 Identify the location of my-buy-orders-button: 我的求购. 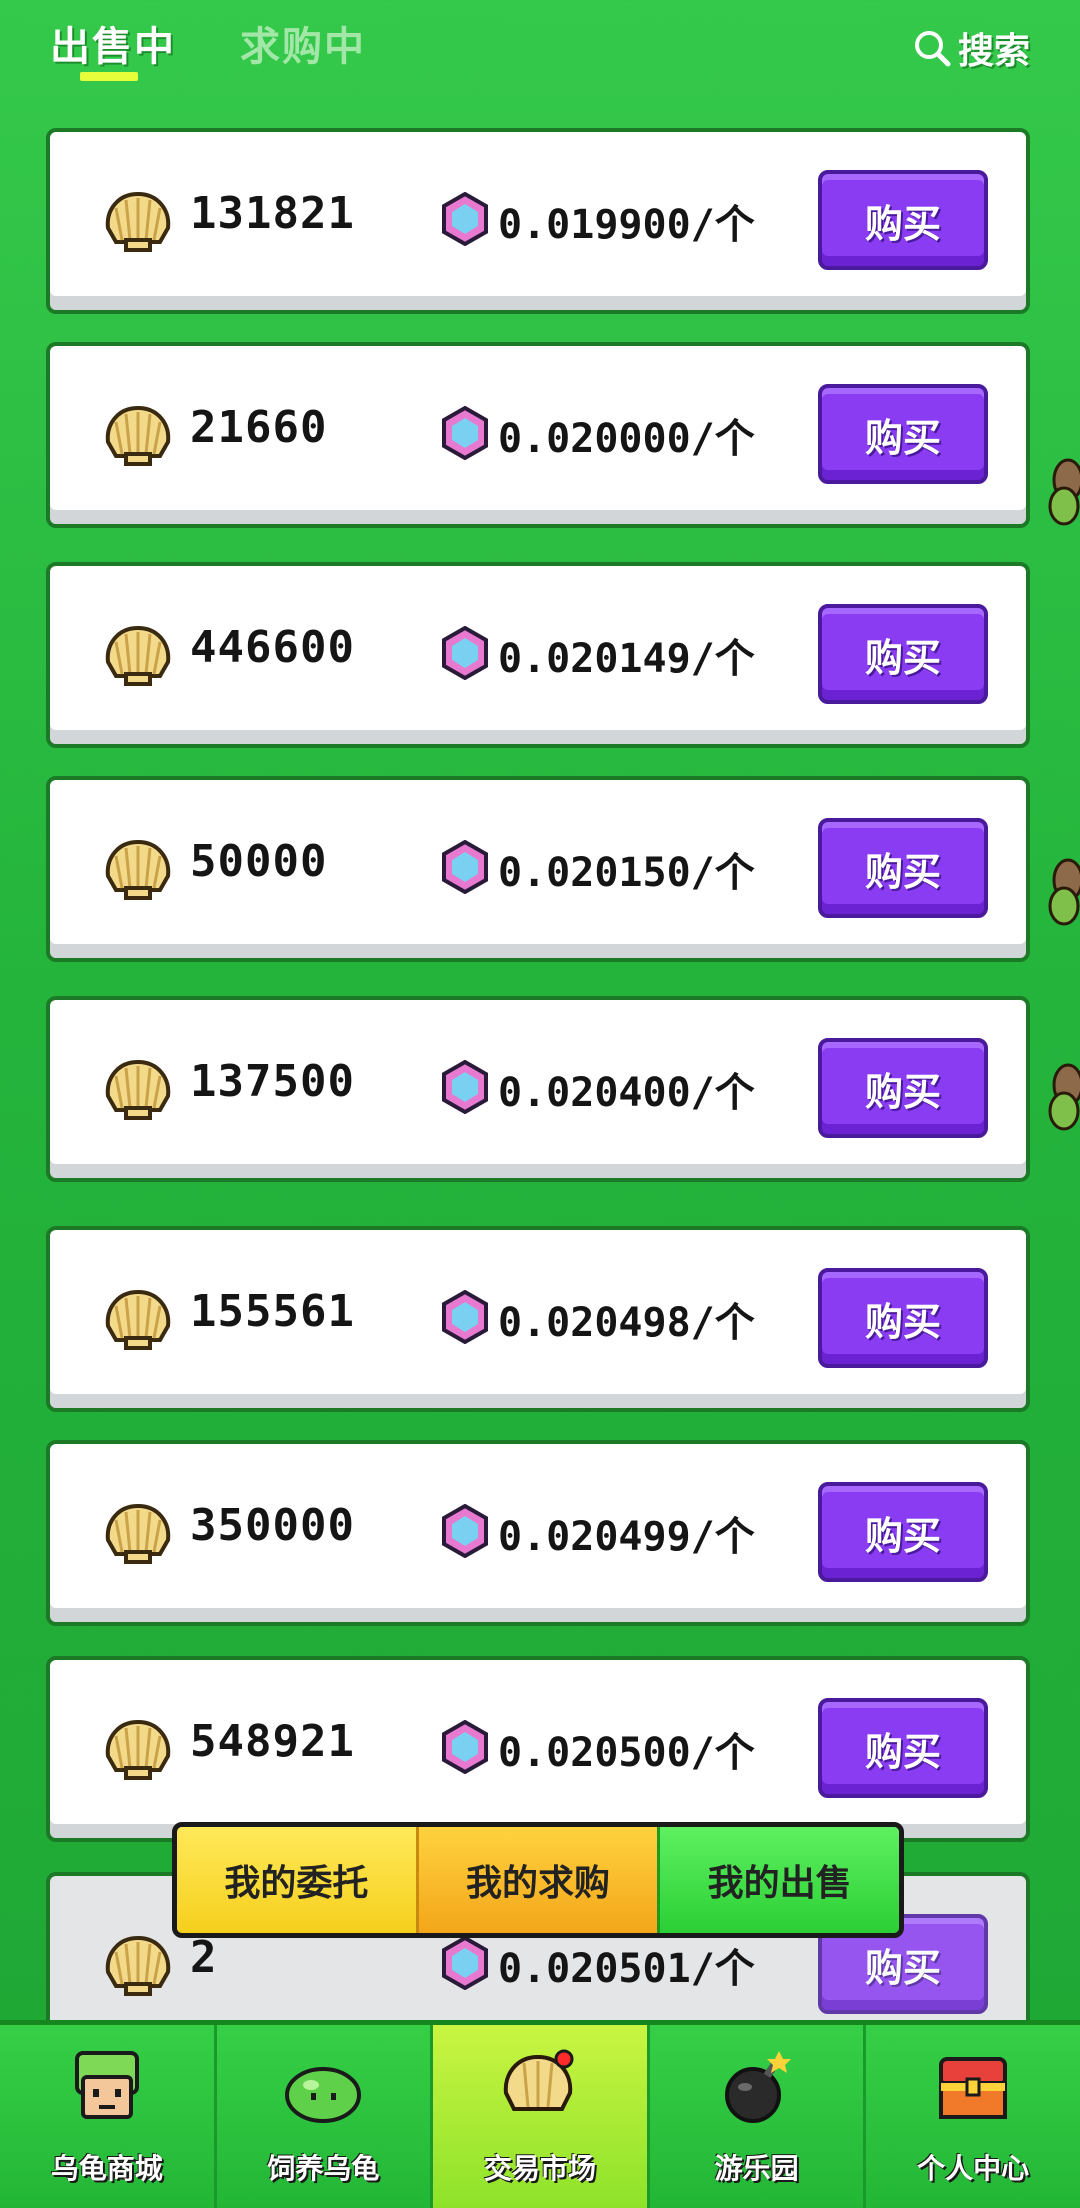
(536, 1880).